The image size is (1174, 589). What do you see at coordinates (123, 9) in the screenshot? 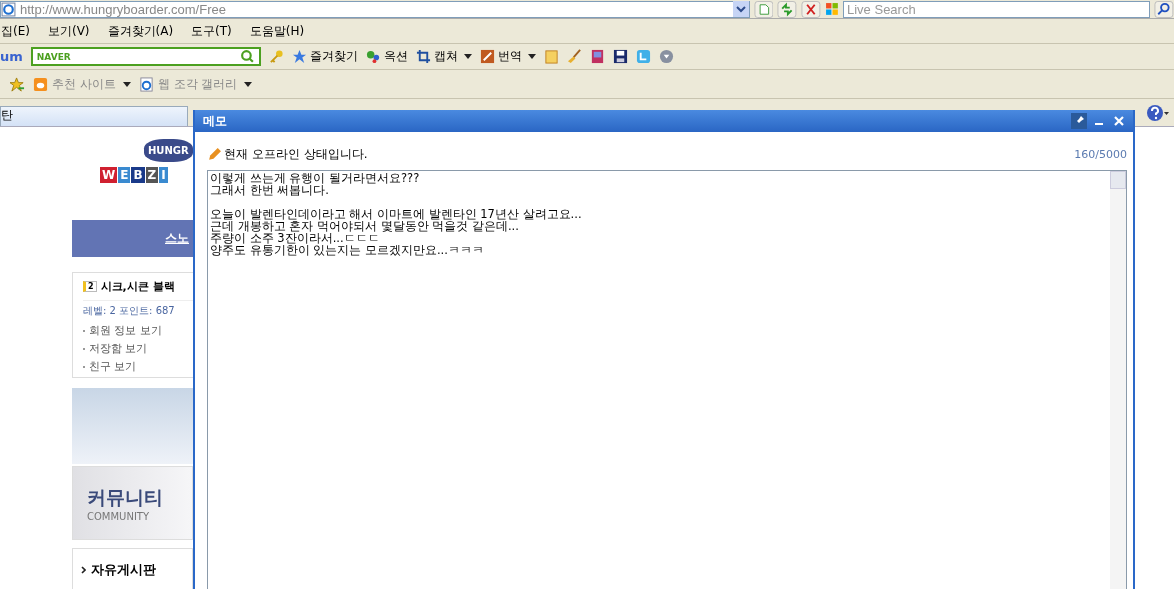
I see `url-text: http://www.hungryboarder.com/Free` at bounding box center [123, 9].